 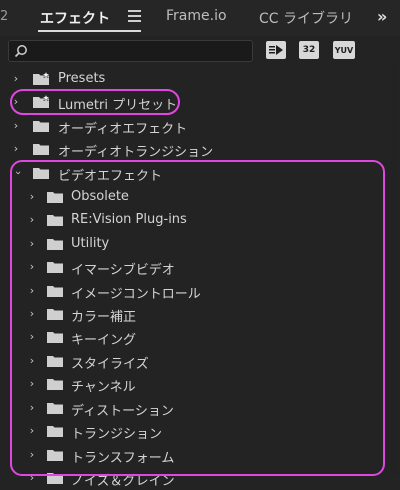 I want to click on tab-frameio: Frame.io, so click(x=196, y=16).